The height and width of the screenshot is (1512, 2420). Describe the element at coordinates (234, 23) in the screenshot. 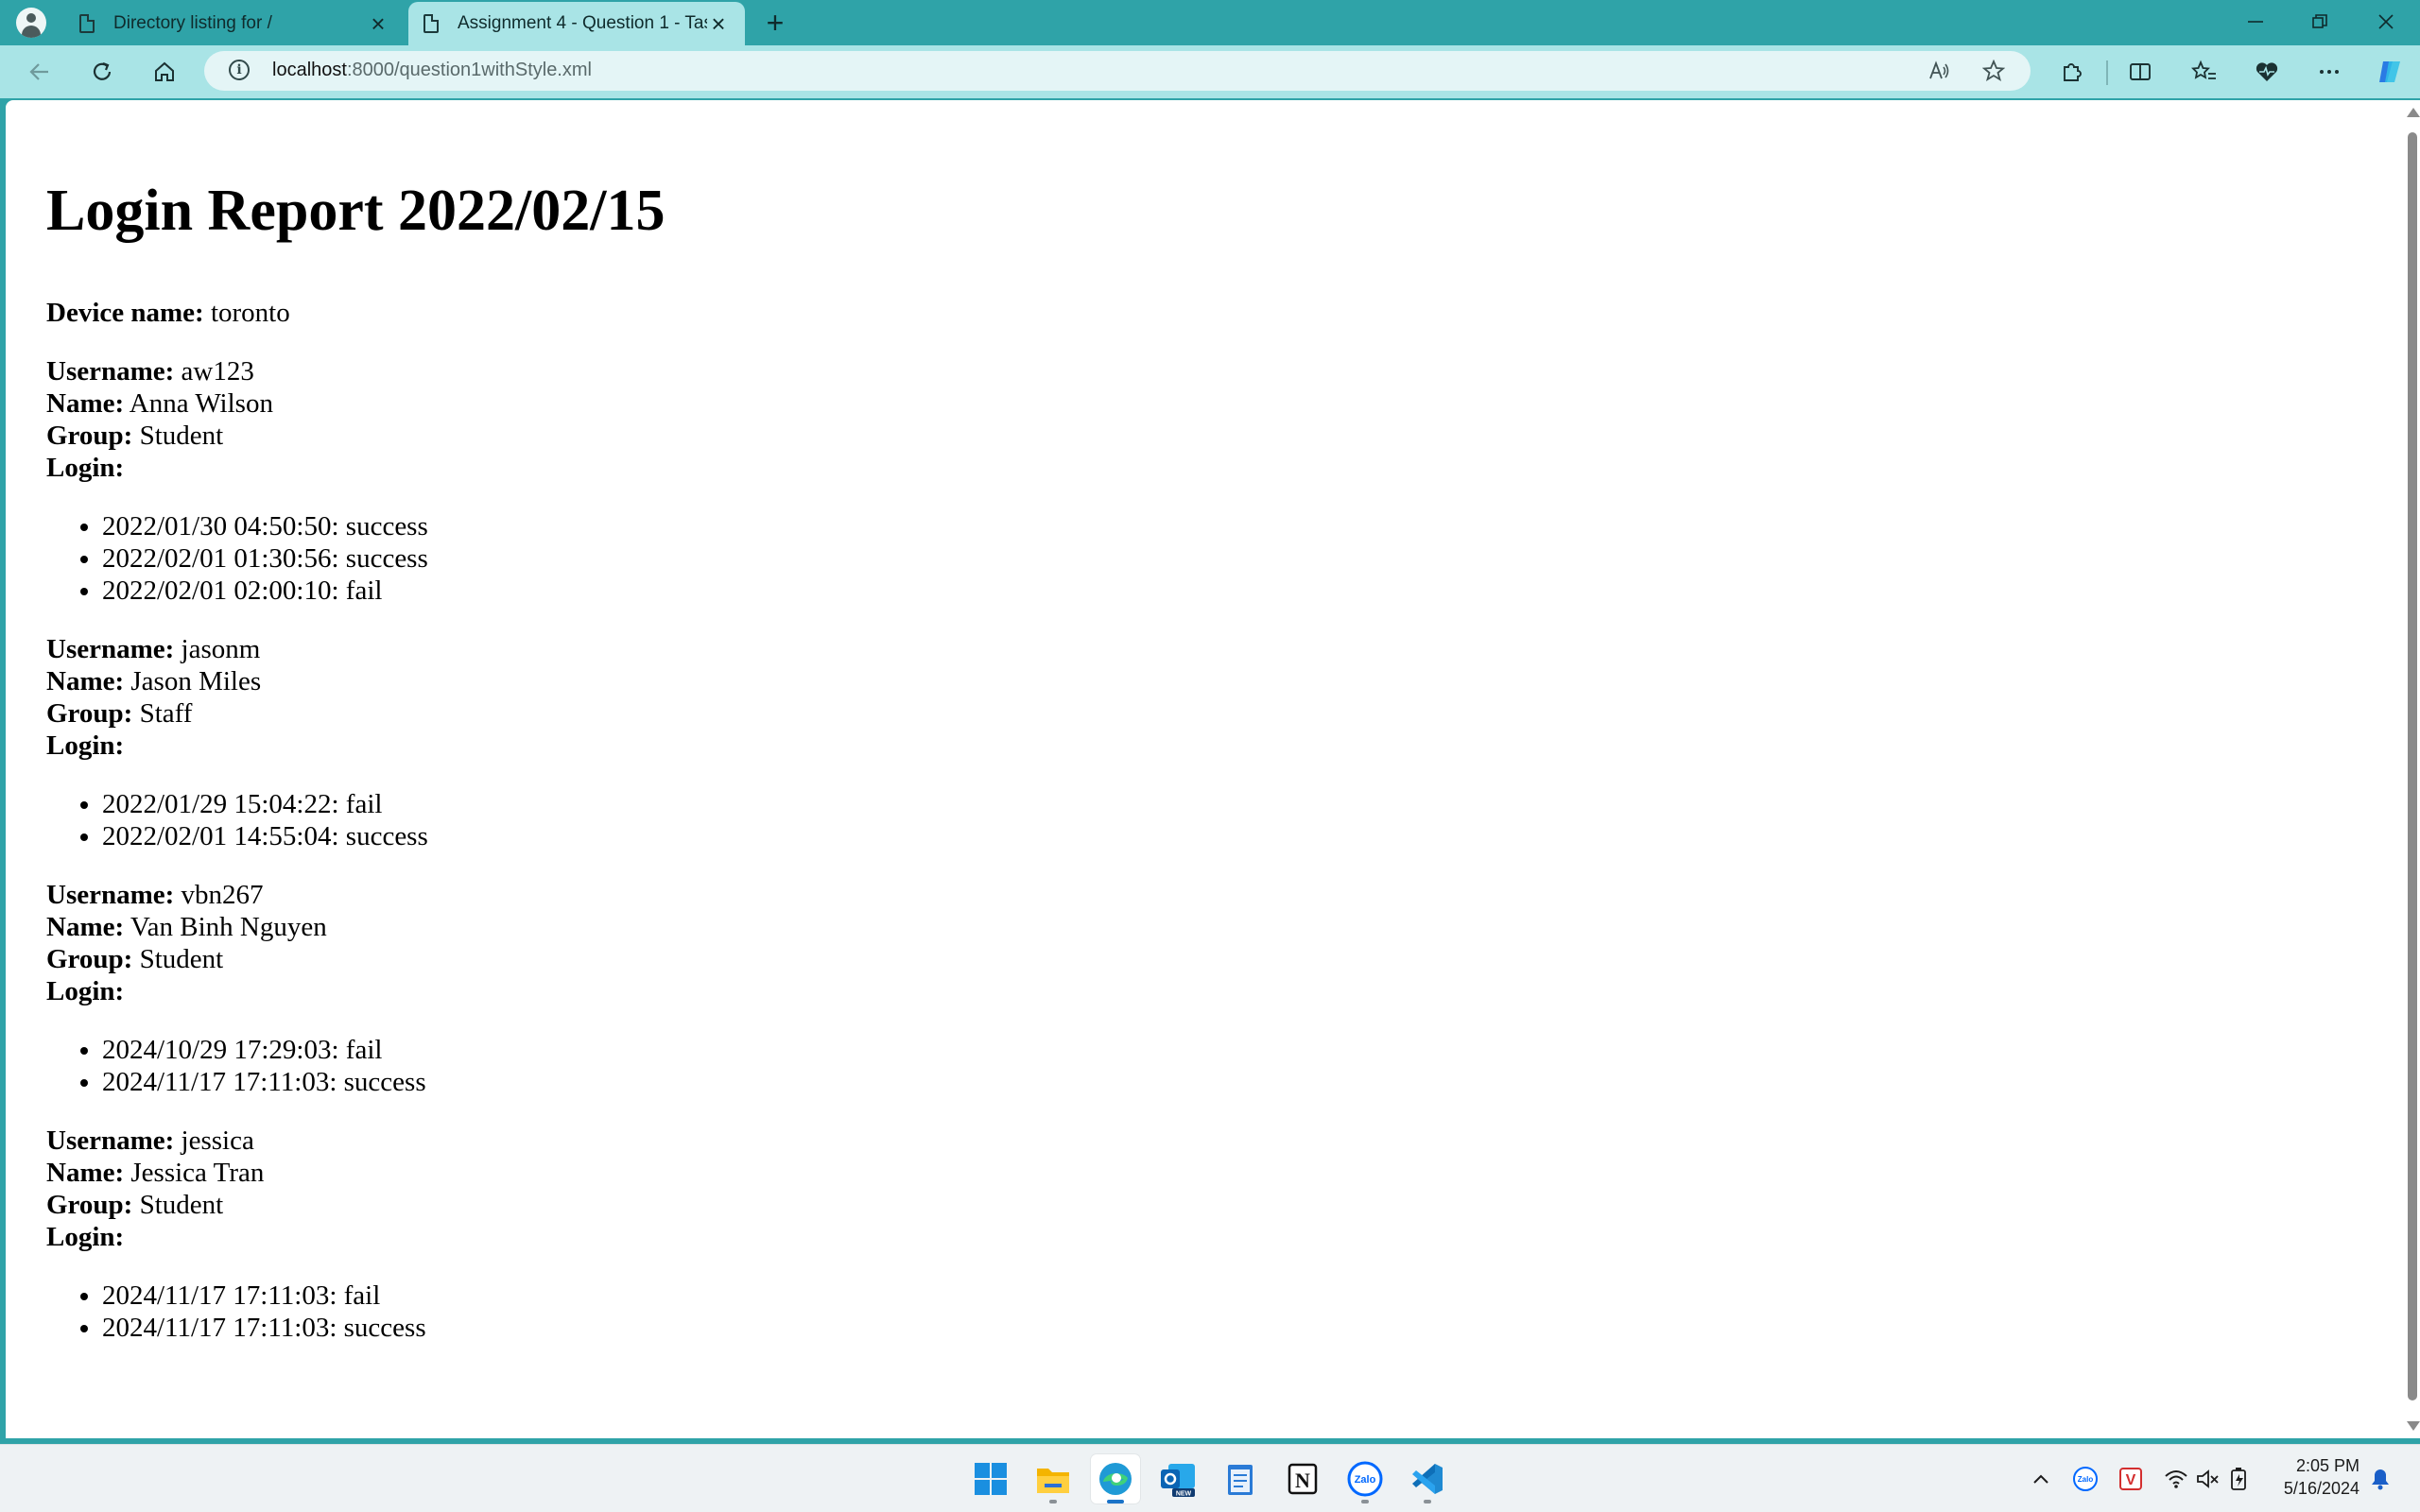

I see `tab-directory-listing: Directory listing for / ×` at that location.